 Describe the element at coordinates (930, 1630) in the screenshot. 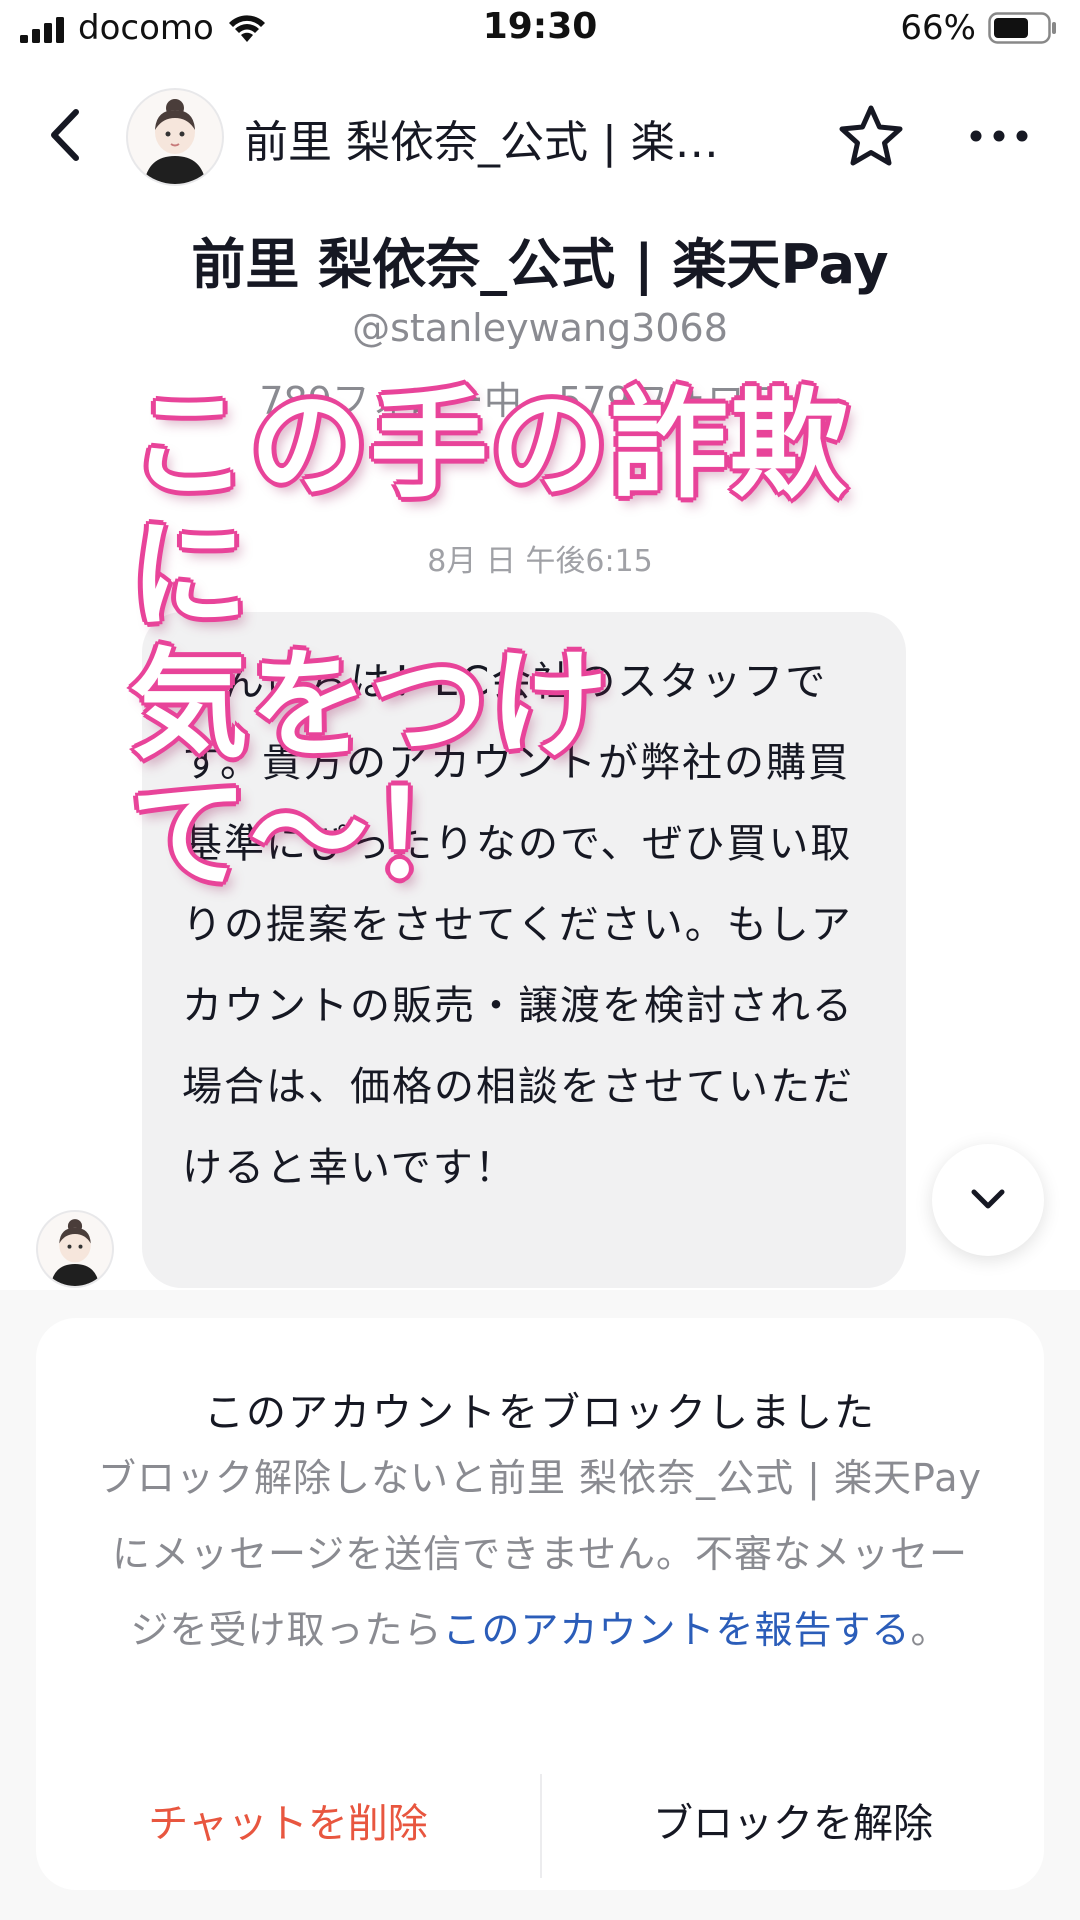

I see `block-notice-period: 。` at that location.